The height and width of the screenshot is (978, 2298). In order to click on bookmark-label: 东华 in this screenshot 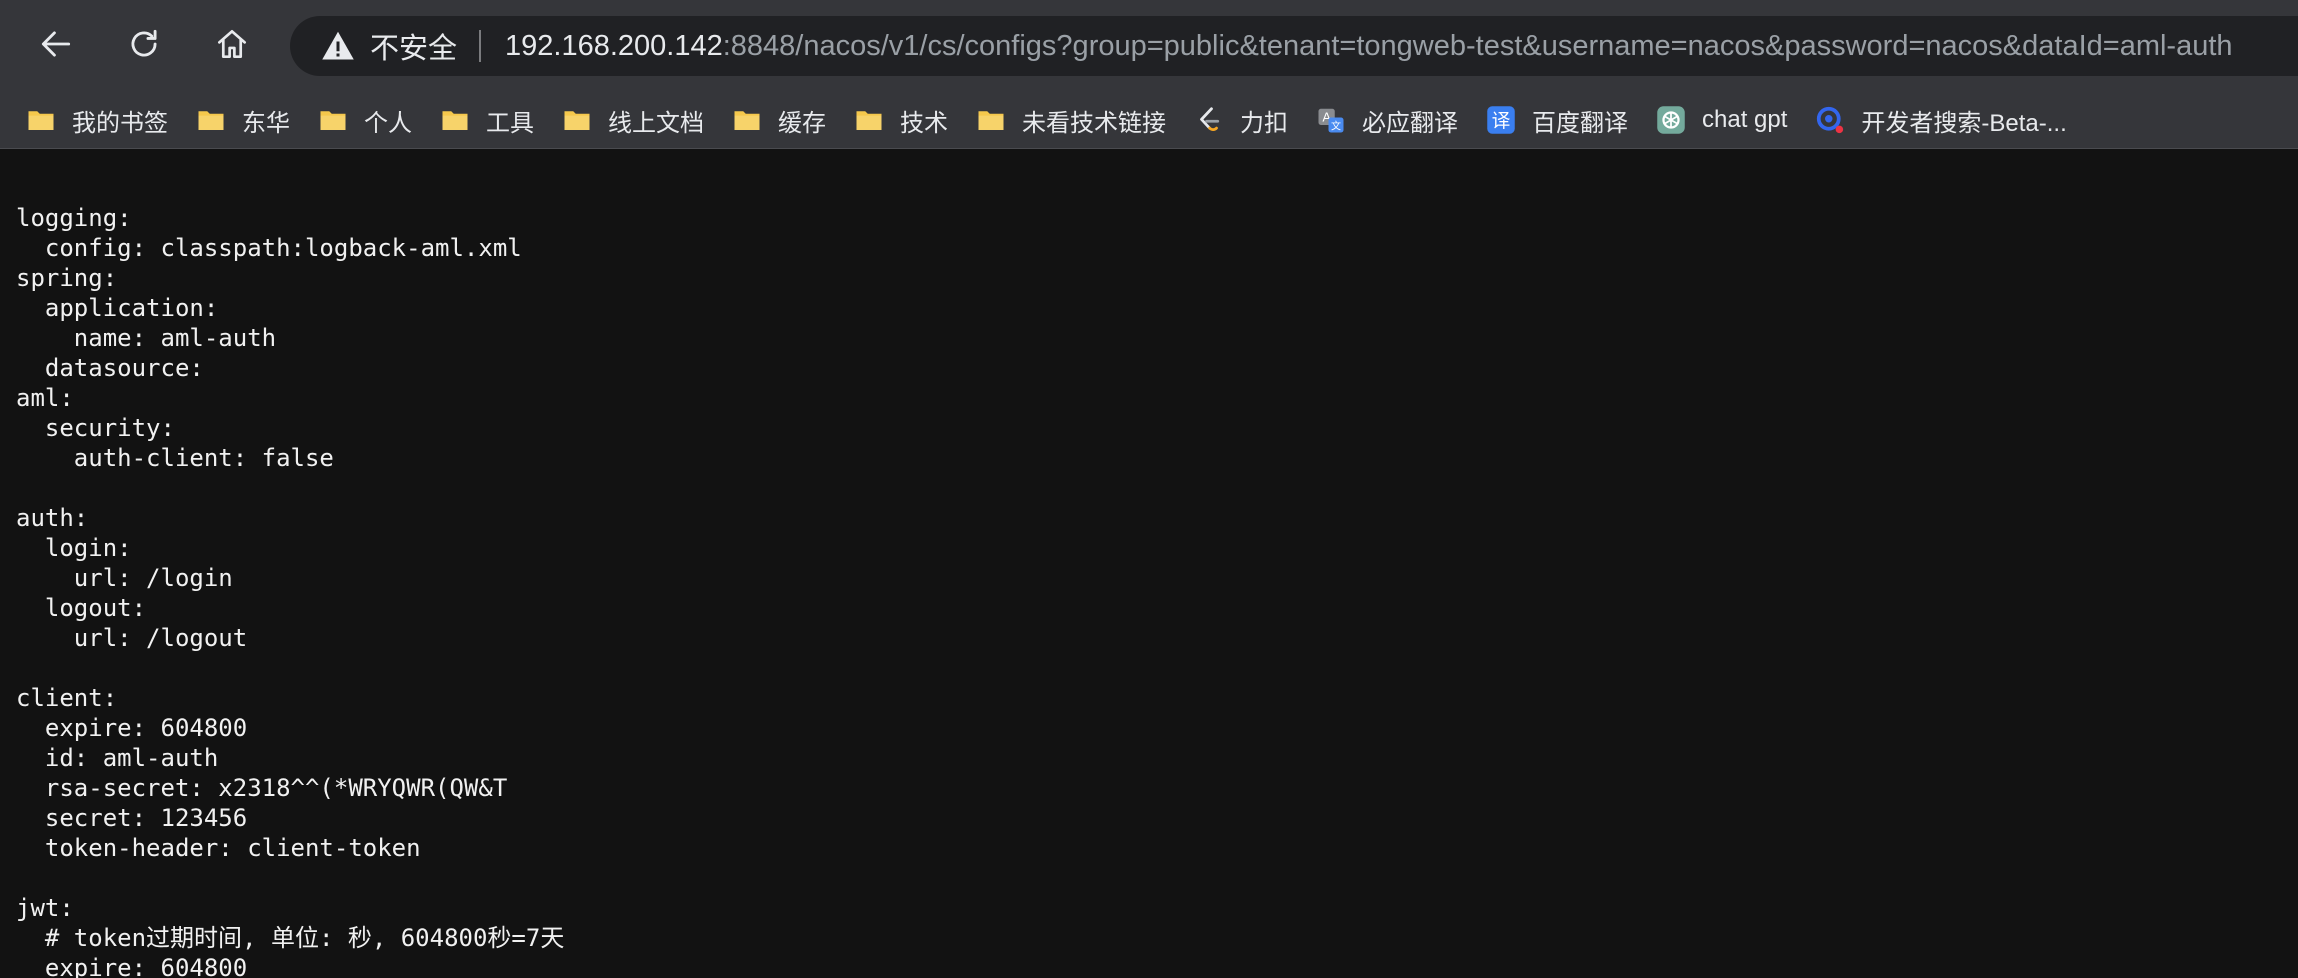, I will do `click(266, 123)`.